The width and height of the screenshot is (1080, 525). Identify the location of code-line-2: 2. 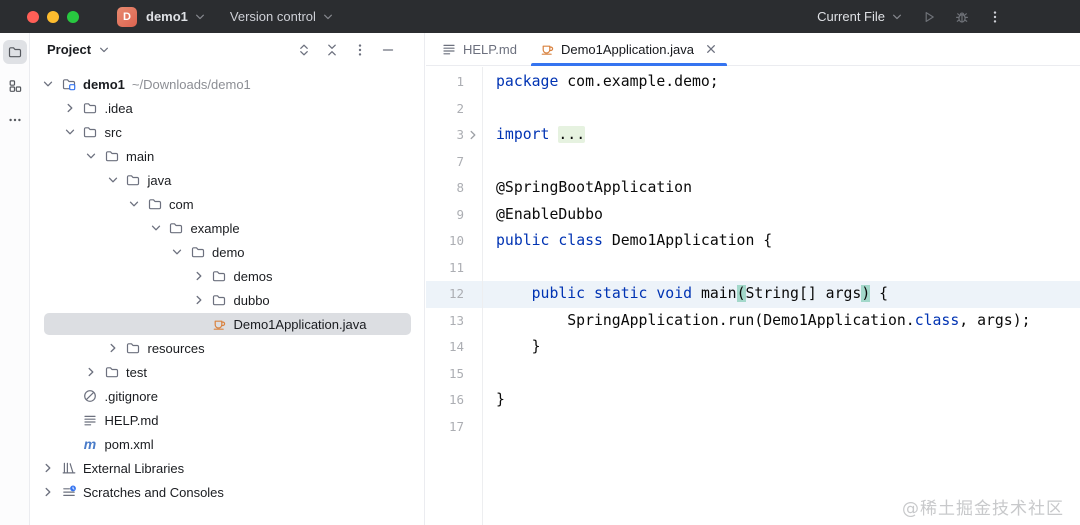
(753, 109).